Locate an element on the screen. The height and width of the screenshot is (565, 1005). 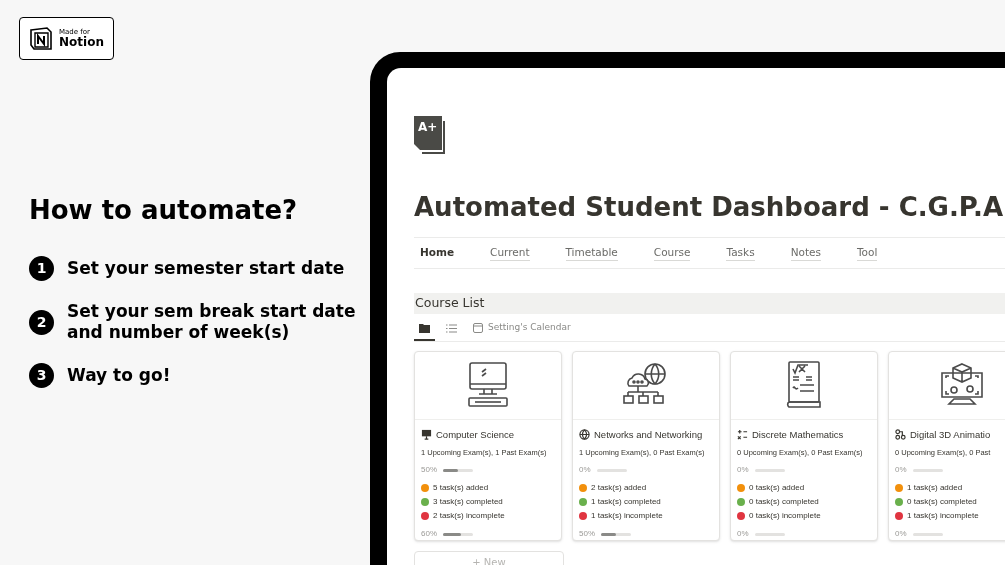
page-title: Automated Student Dashboard - C.G.P.A is located at coordinates (709, 207).